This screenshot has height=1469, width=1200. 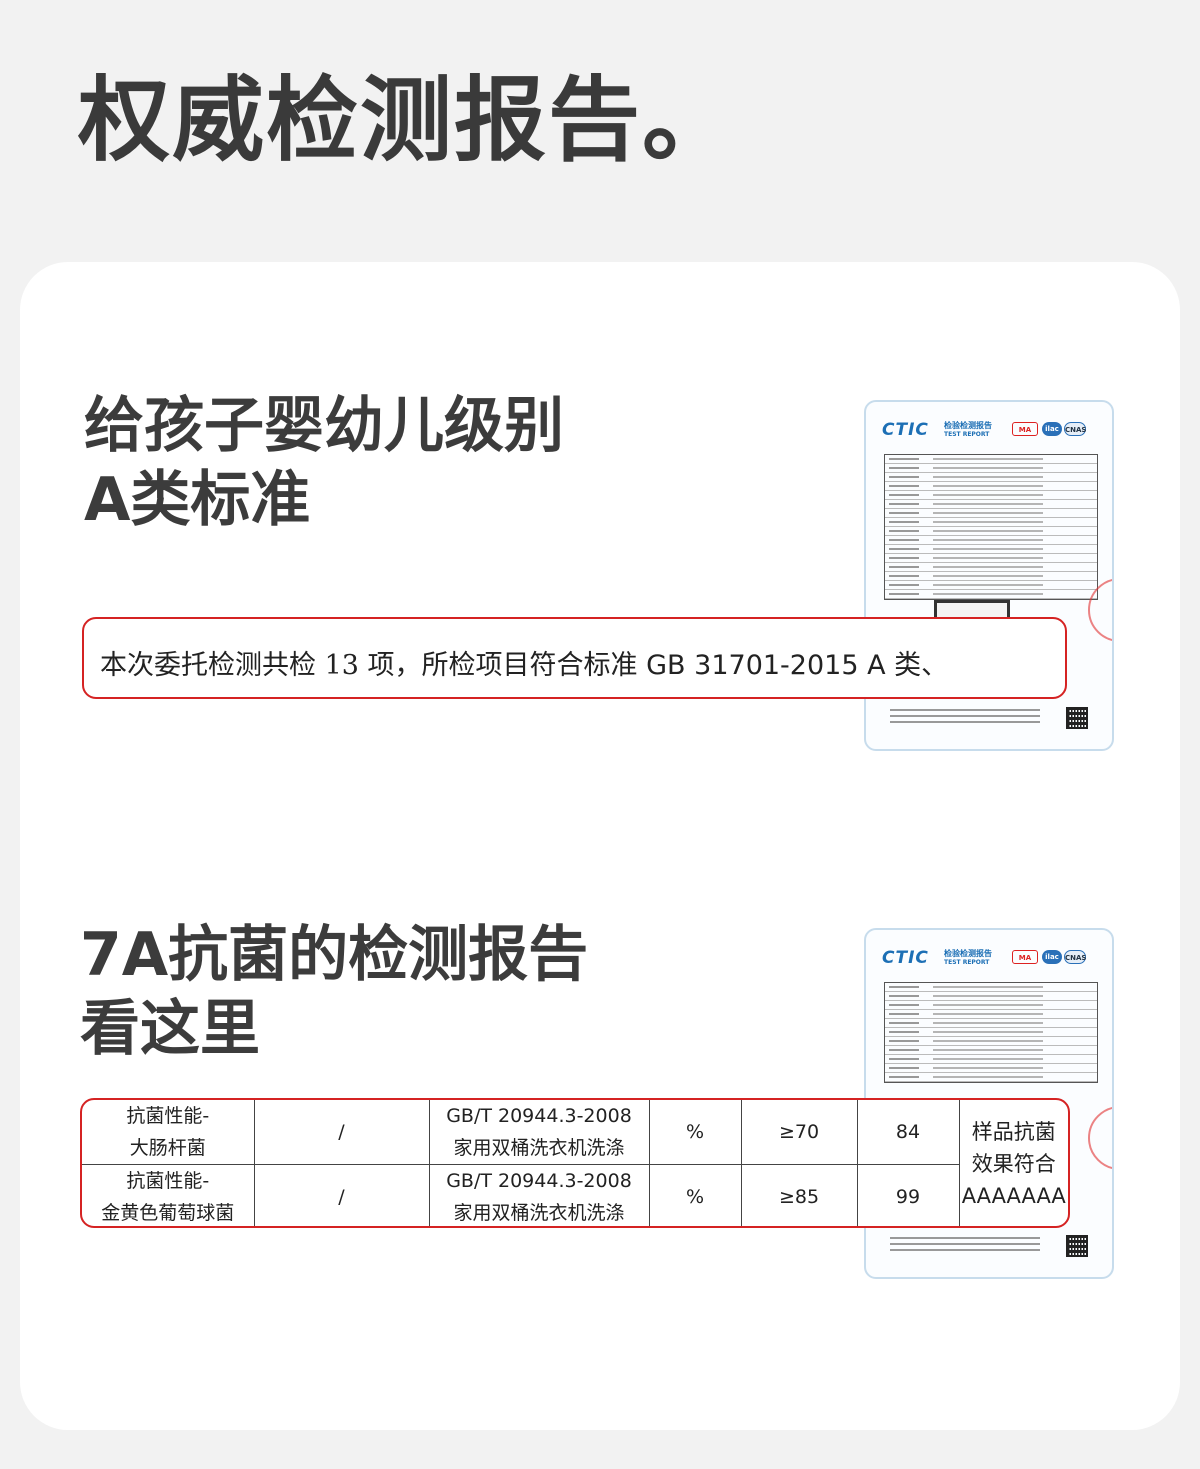 What do you see at coordinates (341, 665) in the screenshot?
I see `highlight-count: 13` at bounding box center [341, 665].